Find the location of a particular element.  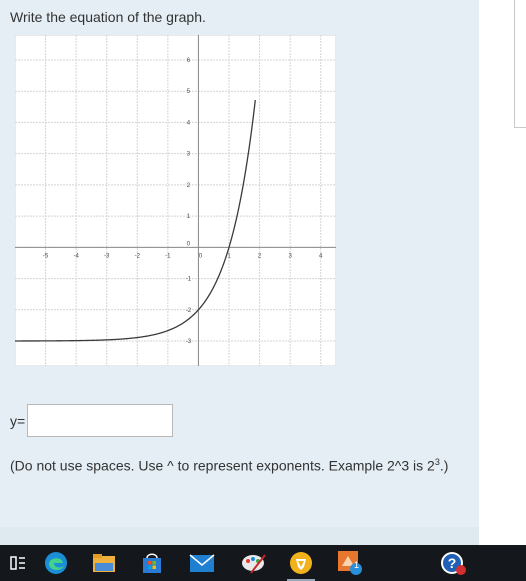

x-tick-label: -3 is located at coordinates (107, 256).